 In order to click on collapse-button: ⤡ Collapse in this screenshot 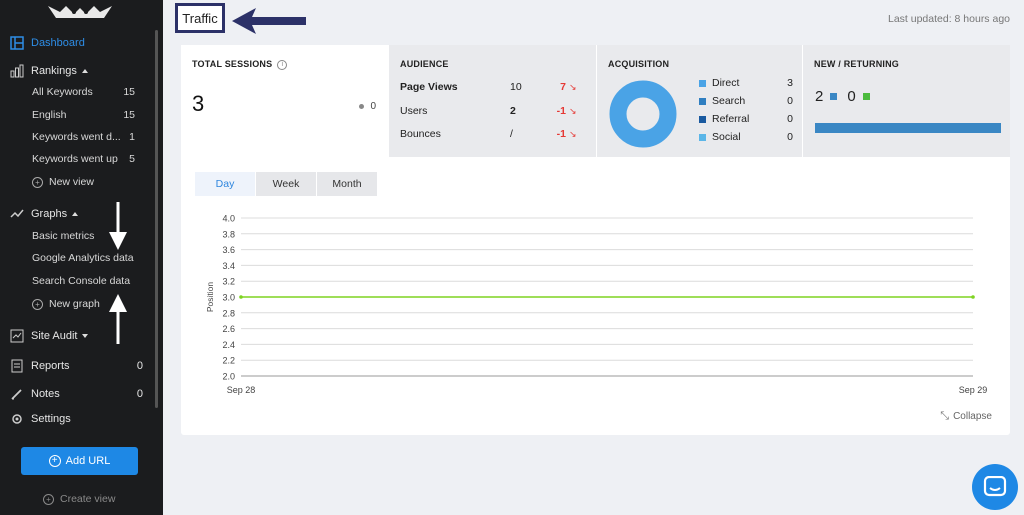, I will do `click(966, 416)`.